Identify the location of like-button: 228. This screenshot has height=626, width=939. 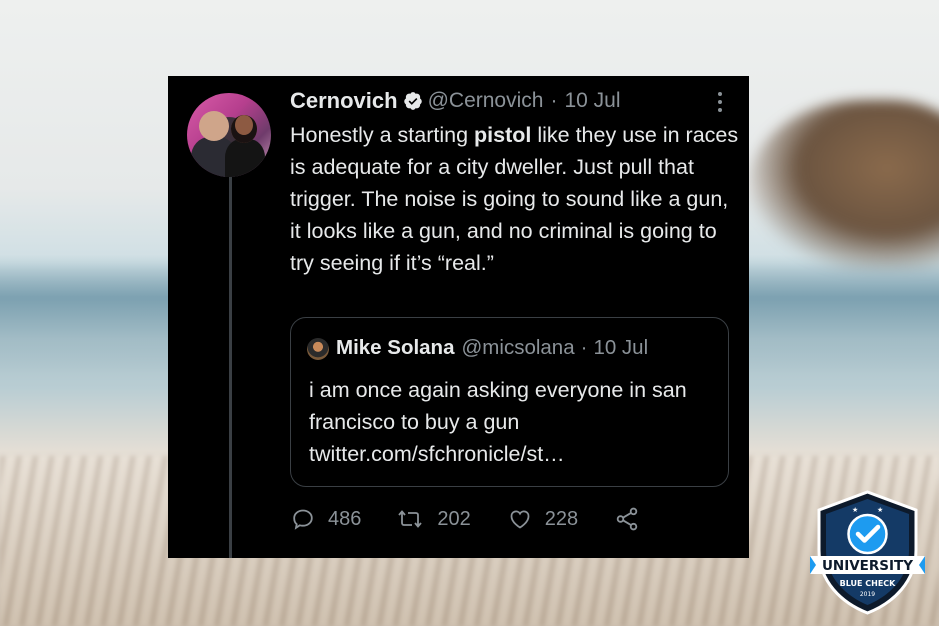
(542, 519).